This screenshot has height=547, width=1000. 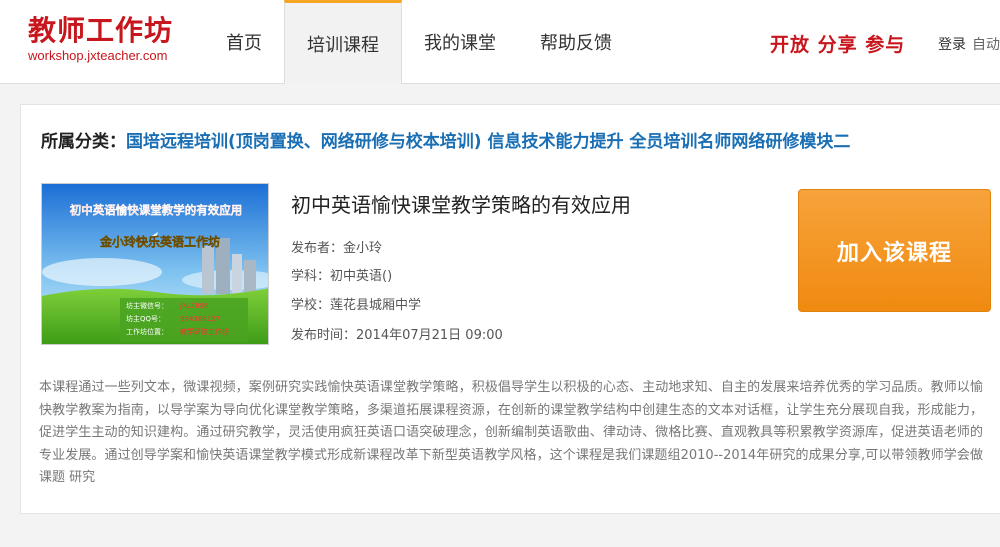 I want to click on site-slogan: 开放 分享 参与, so click(x=838, y=45).